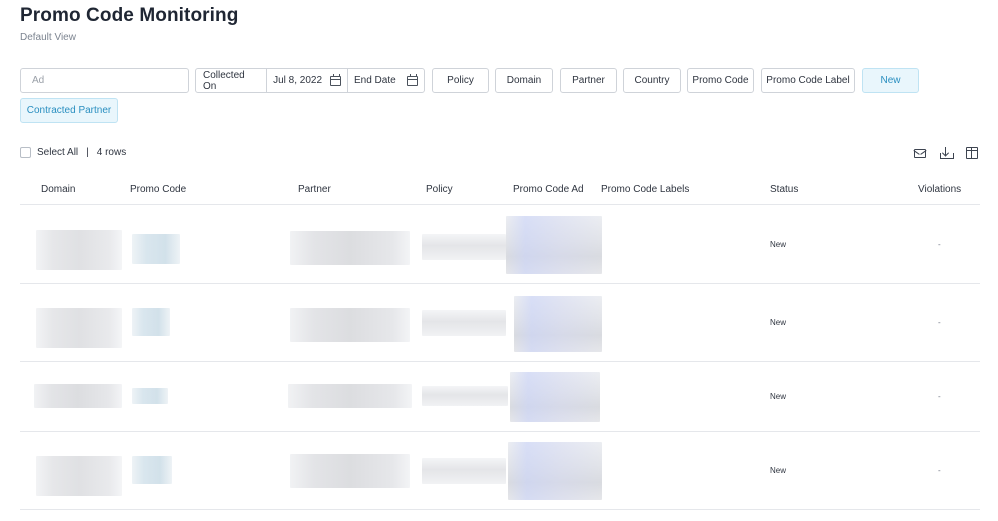 The height and width of the screenshot is (521, 998). I want to click on column-header-promo-code-labels: Promo Code Labels, so click(645, 189).